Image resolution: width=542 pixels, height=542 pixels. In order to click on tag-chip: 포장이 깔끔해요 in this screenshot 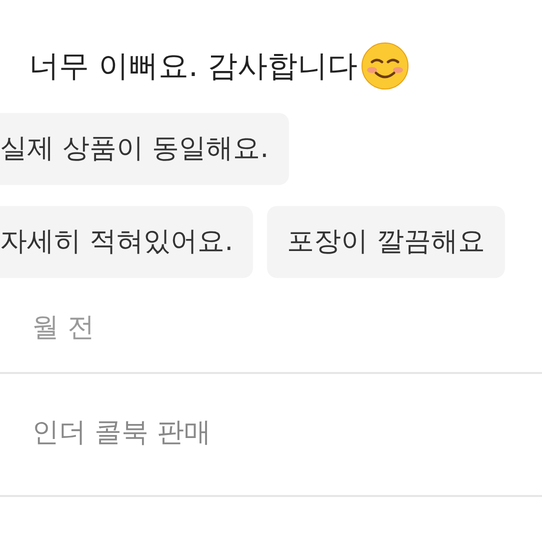, I will do `click(386, 242)`.